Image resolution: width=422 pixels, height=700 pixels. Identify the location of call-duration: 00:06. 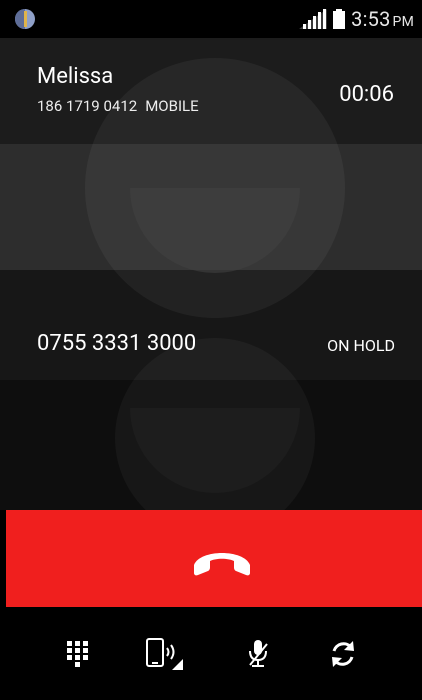
(366, 94).